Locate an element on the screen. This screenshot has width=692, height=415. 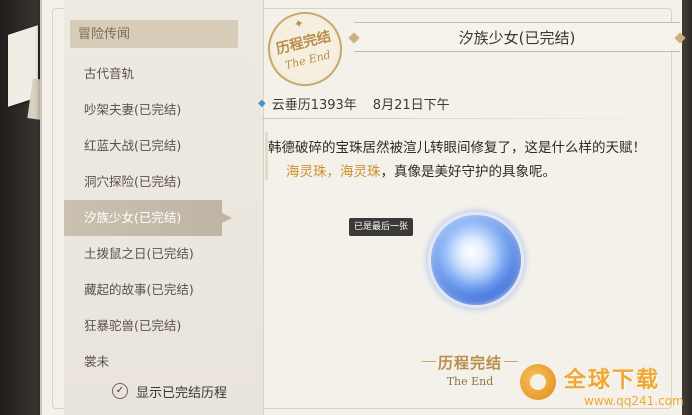
entry-line-2-rest: ，真像是美好守护的具象呢。 is located at coordinates (468, 172).